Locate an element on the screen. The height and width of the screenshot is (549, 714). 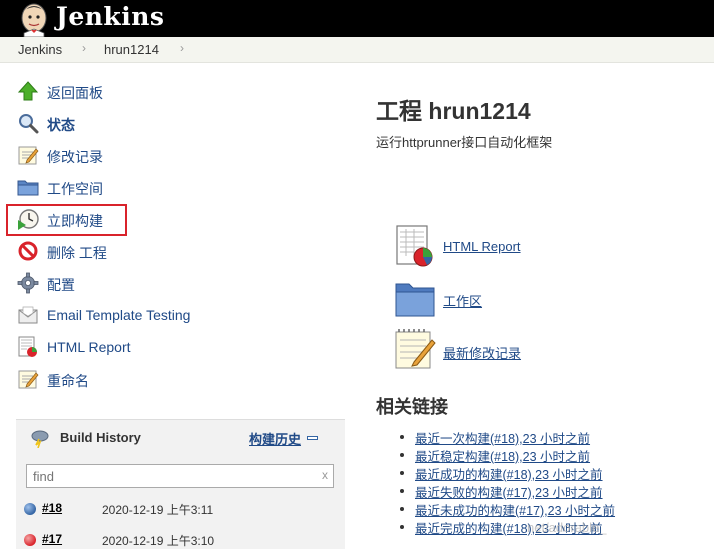
build-date: 2020-12-19 上午3:11 is located at coordinates (157, 509).